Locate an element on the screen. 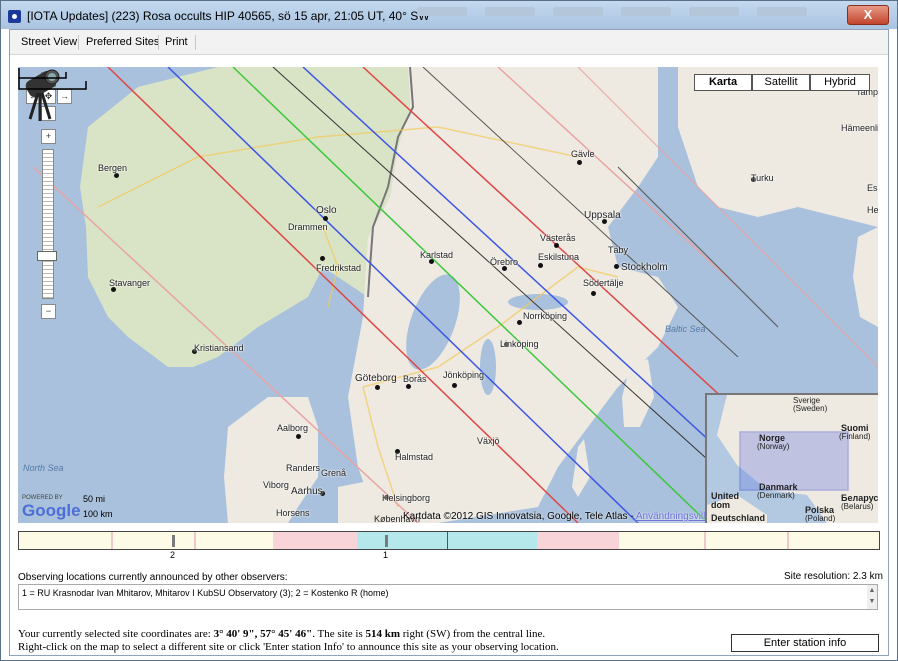 The height and width of the screenshot is (661, 898). sea-label: North Sea is located at coordinates (43, 468).